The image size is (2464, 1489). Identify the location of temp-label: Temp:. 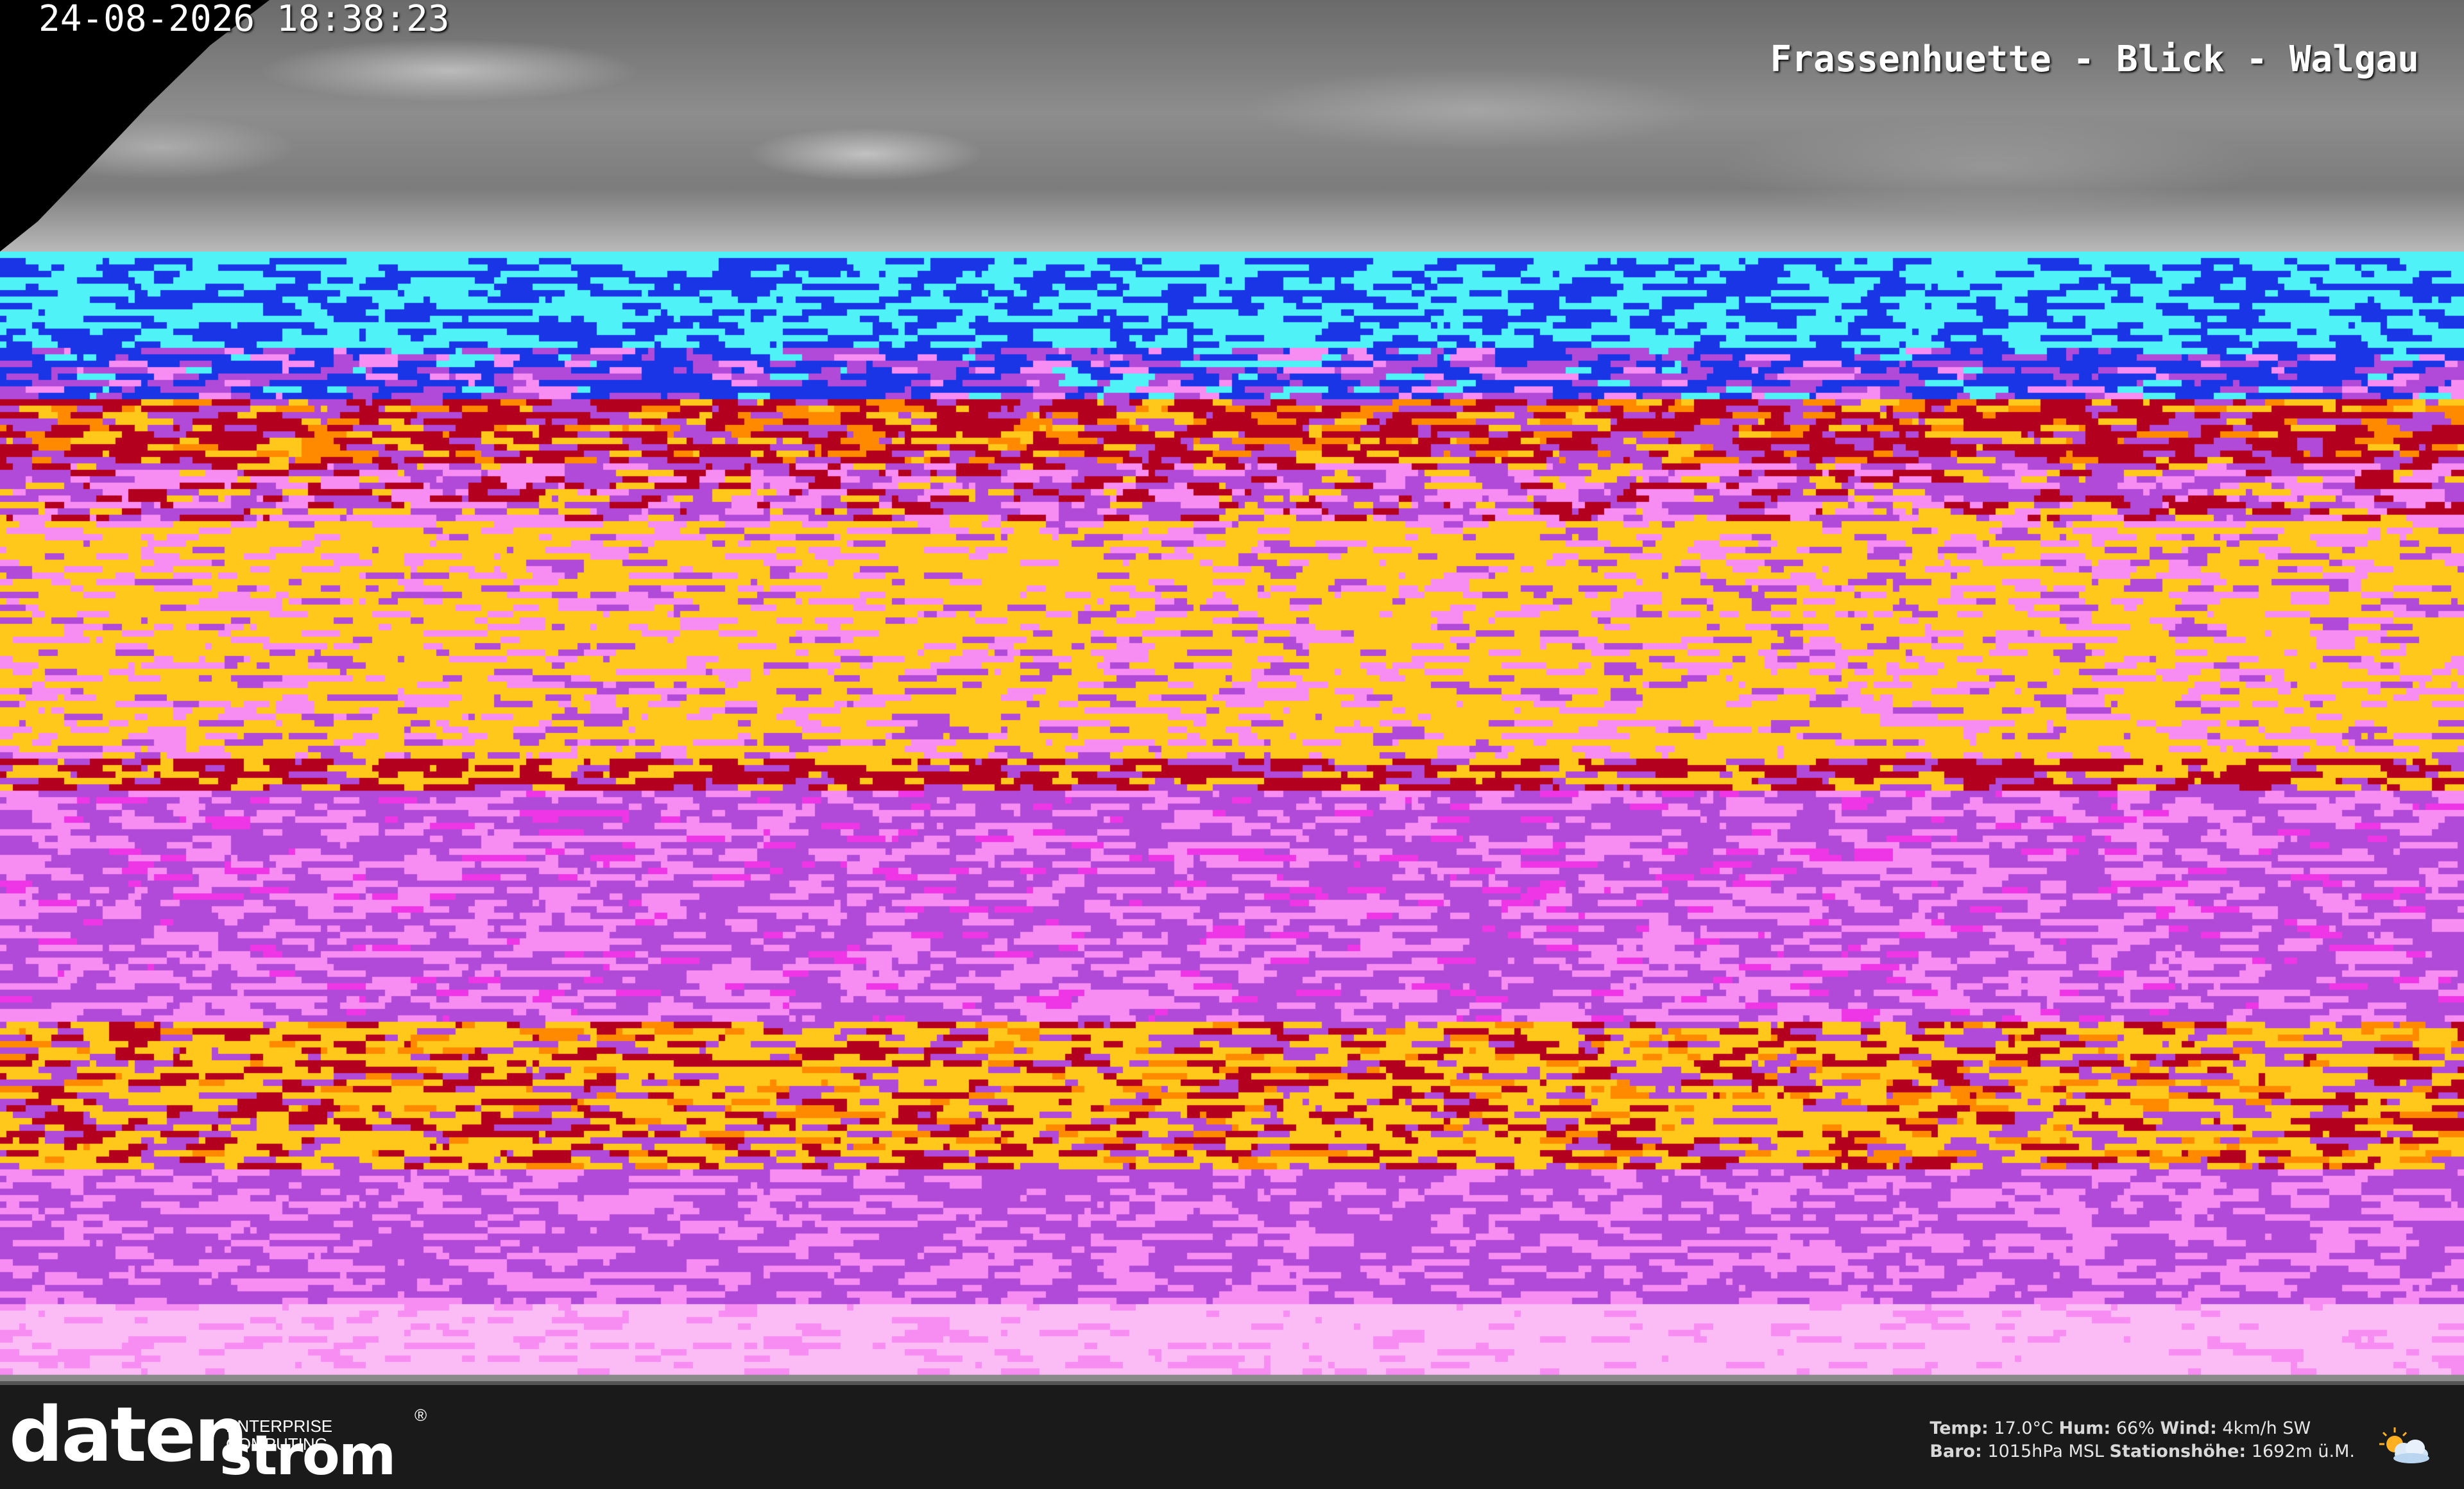
(1959, 1428).